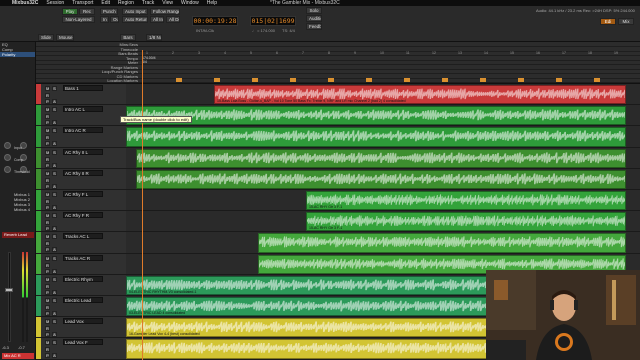 The height and width of the screenshot is (360, 640). What do you see at coordinates (626, 21) in the screenshot?
I see `mixer-window-button: Mix` at bounding box center [626, 21].